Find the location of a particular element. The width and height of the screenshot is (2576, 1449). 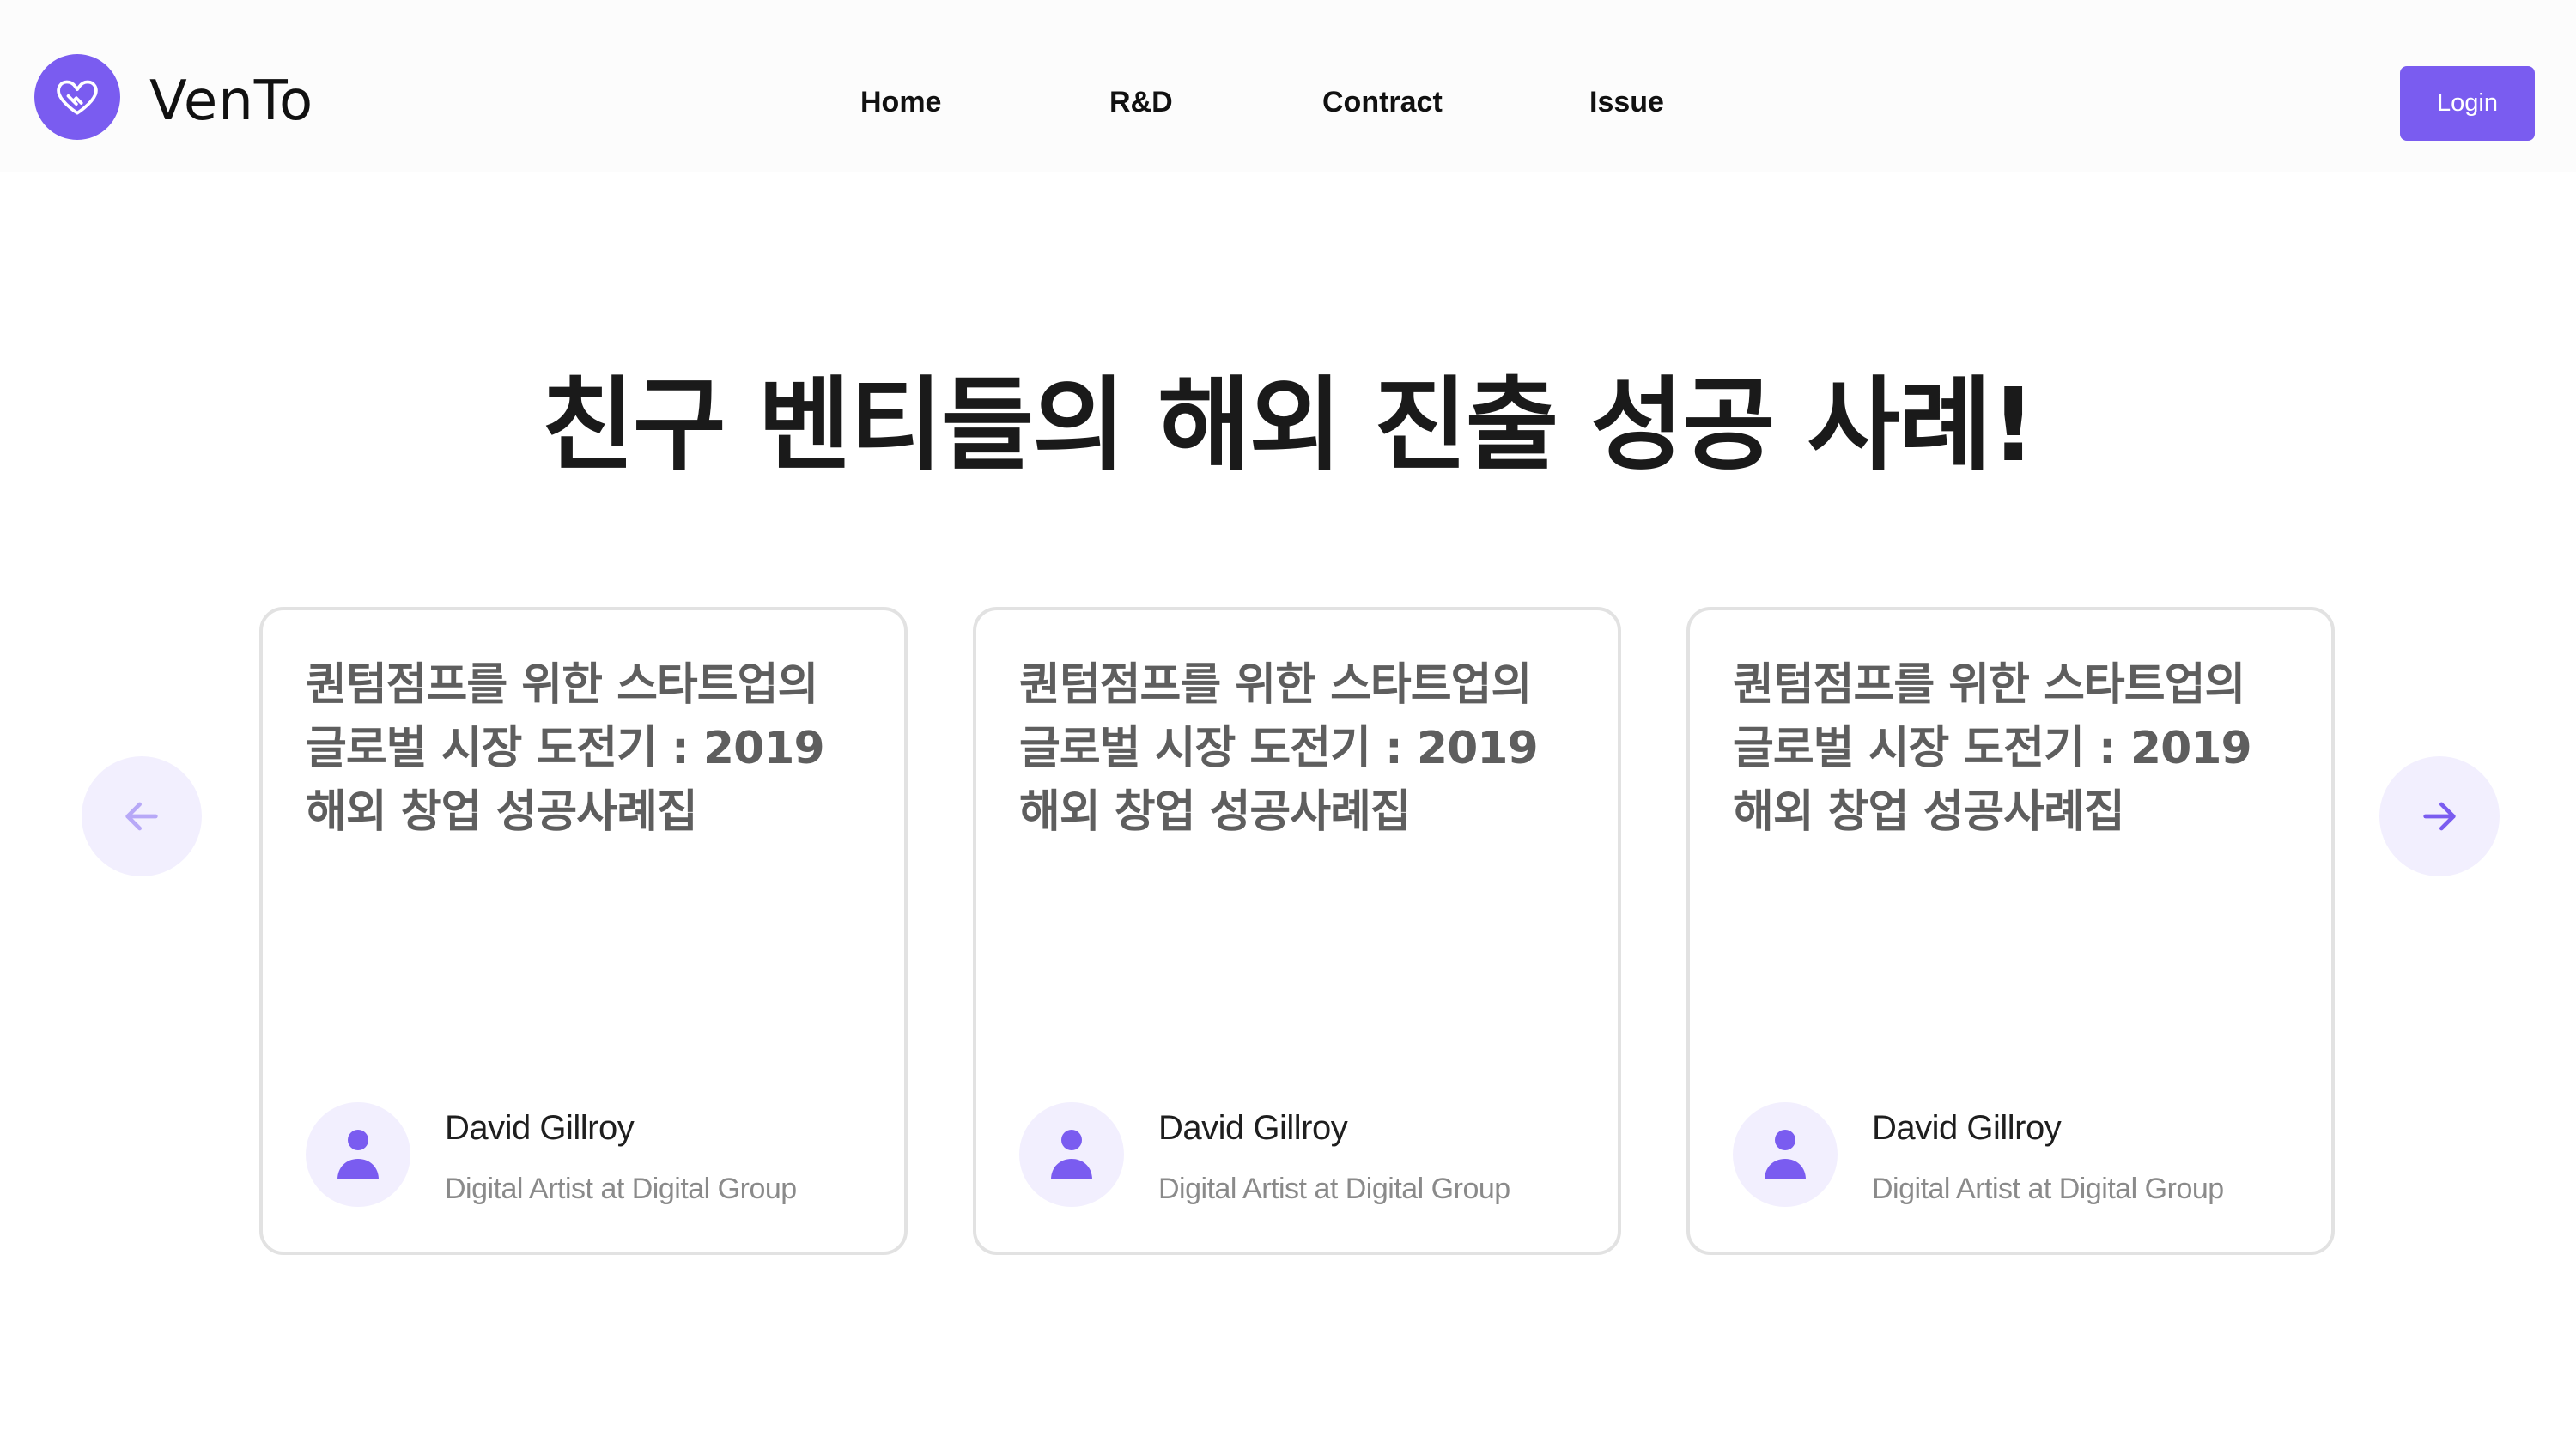

nav-home: Home is located at coordinates (900, 102).